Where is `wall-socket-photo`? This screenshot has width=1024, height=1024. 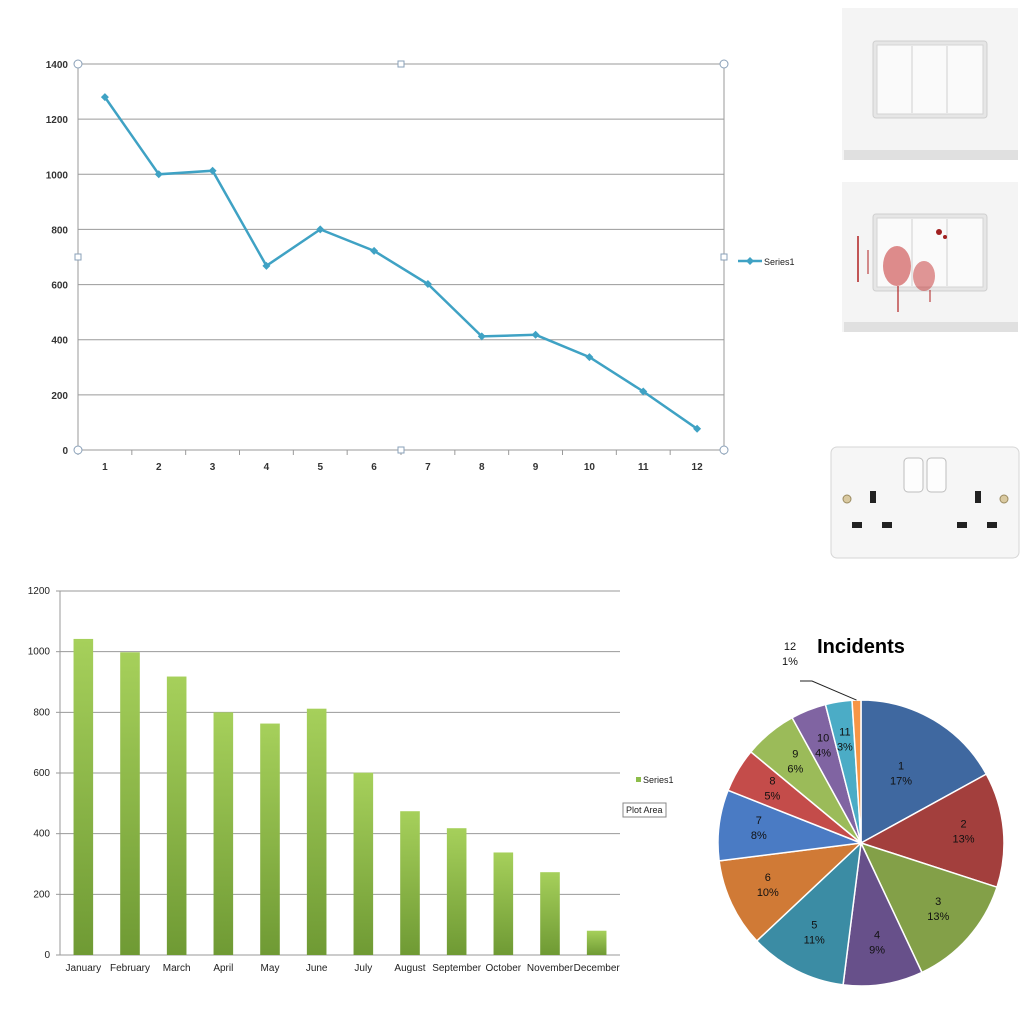
wall-socket-photo is located at coordinates (925, 502).